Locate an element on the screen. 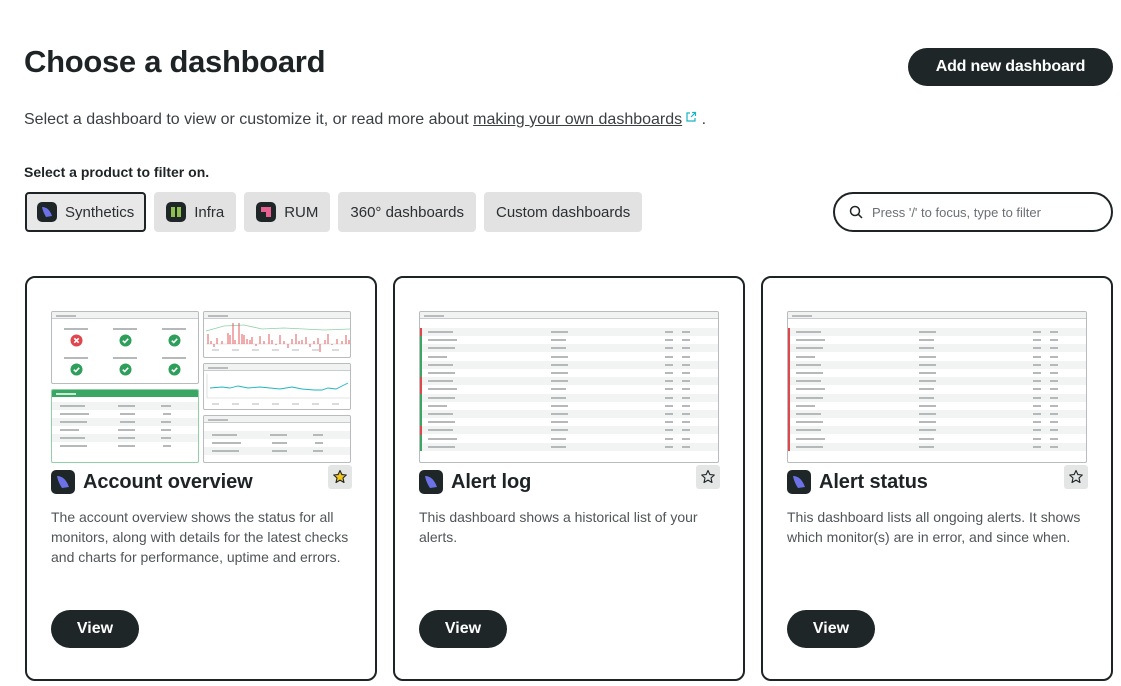 This screenshot has height=686, width=1121. filter-chip-infra: Infra is located at coordinates (195, 212).